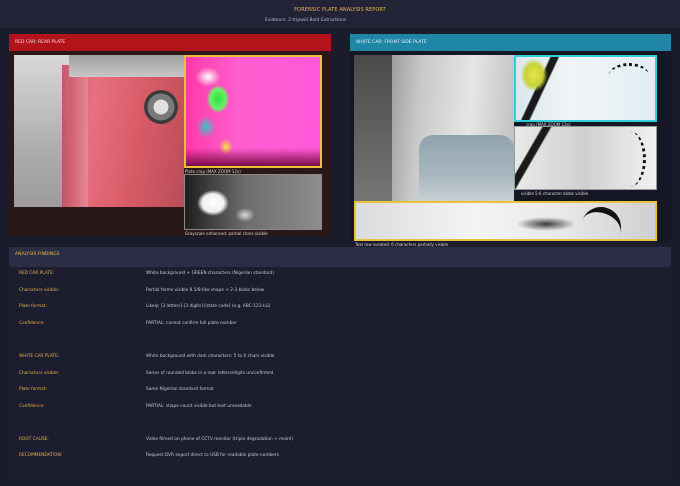 The width and height of the screenshot is (680, 486). Describe the element at coordinates (170, 42) in the screenshot. I see `red-panel-header: RED CAR: REAR PLATE` at that location.